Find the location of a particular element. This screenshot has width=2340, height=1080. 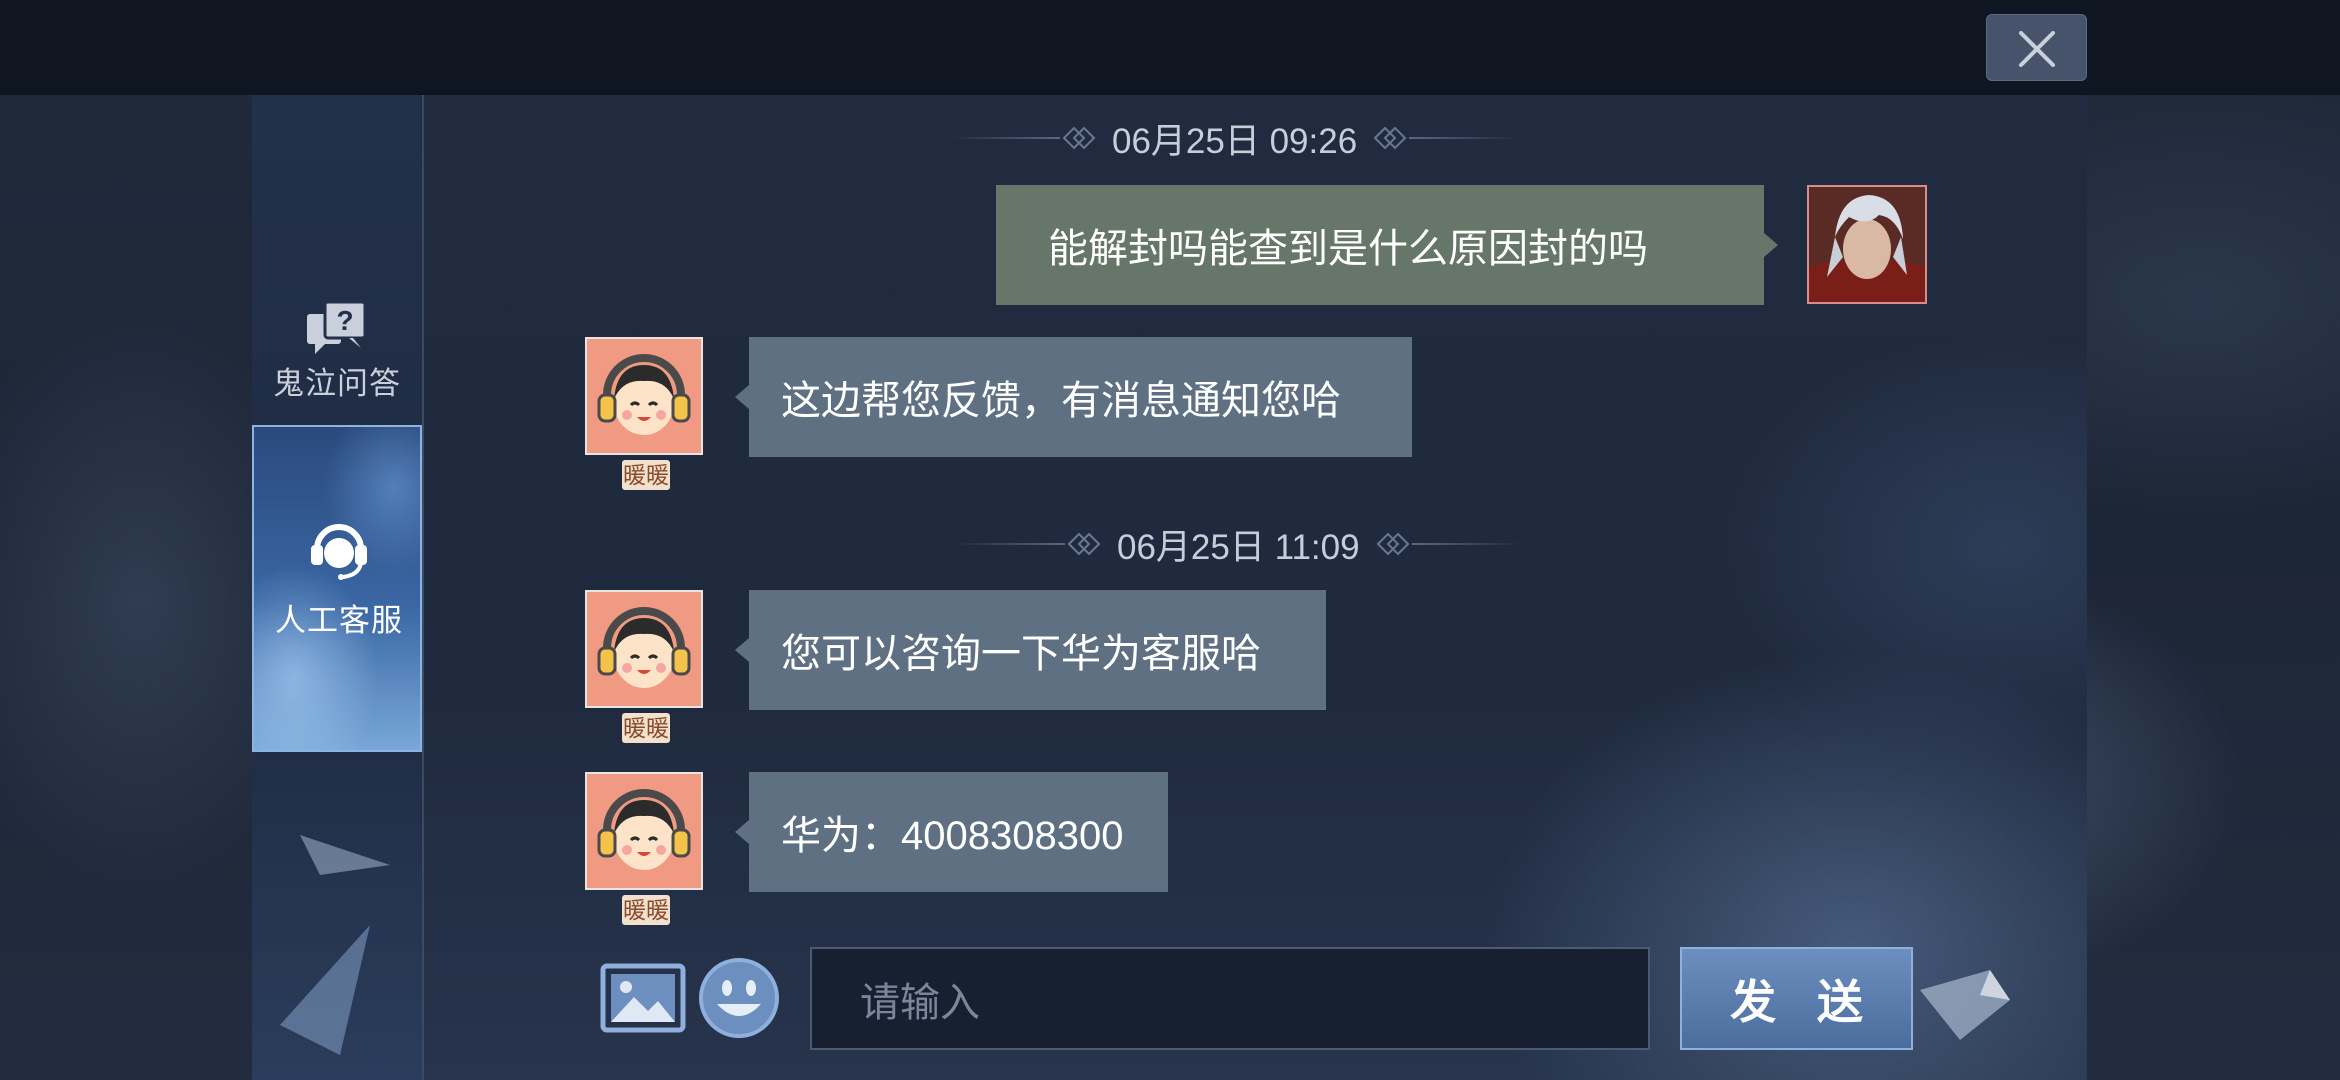

sidebar-item-human-service: 人工客服 is located at coordinates (337, 588).